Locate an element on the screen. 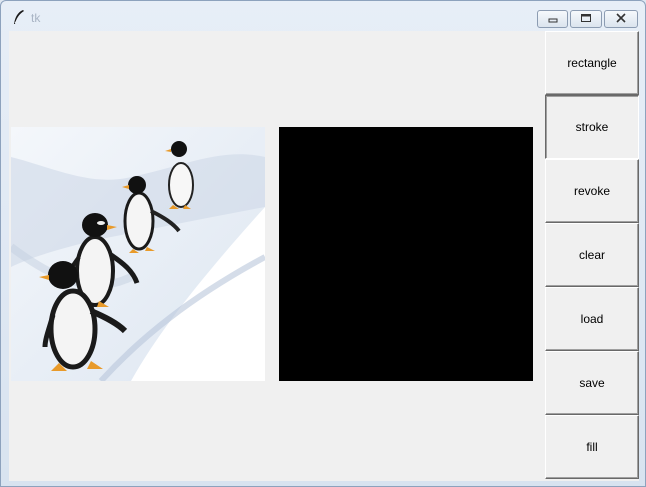 This screenshot has height=487, width=646. clear-button: clear is located at coordinates (592, 255).